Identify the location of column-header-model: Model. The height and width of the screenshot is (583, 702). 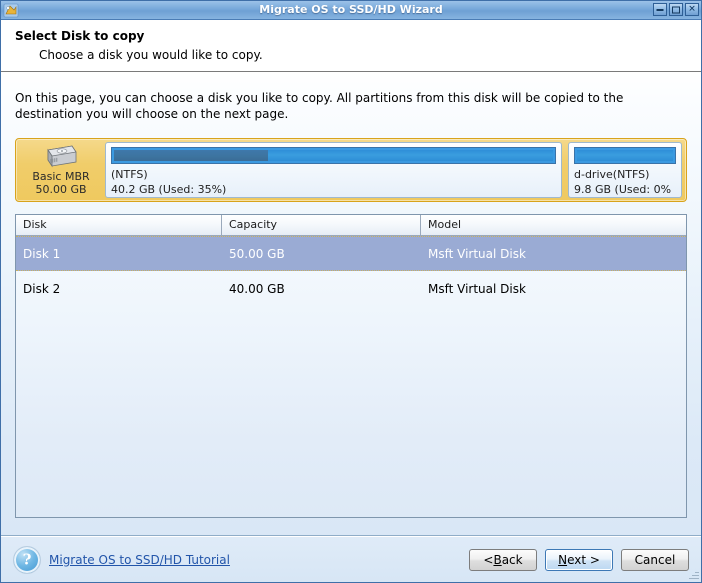
(553, 225).